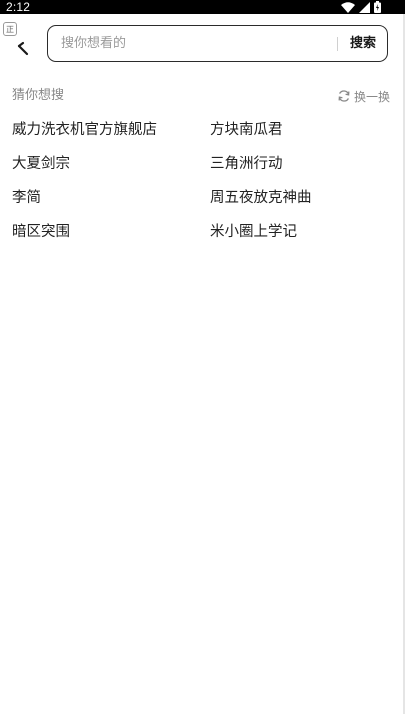 The width and height of the screenshot is (405, 714). Describe the element at coordinates (202, 166) in the screenshot. I see `suggestion-row: 大夏剑宗 三角洲行动` at that location.